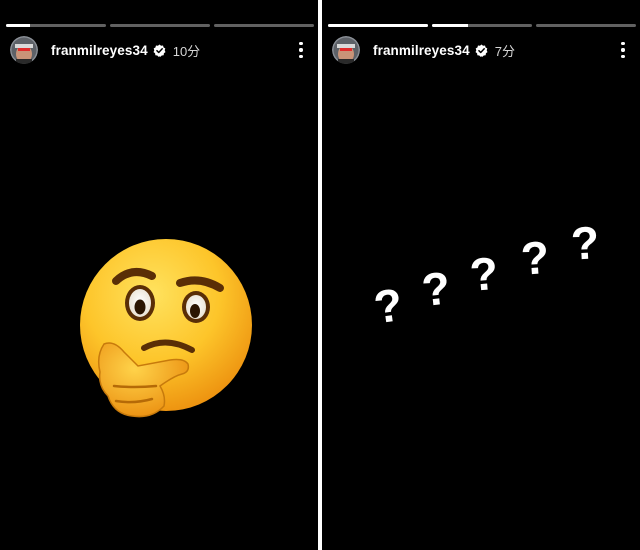 This screenshot has height=550, width=640. I want to click on more-options-icon, so click(301, 50).